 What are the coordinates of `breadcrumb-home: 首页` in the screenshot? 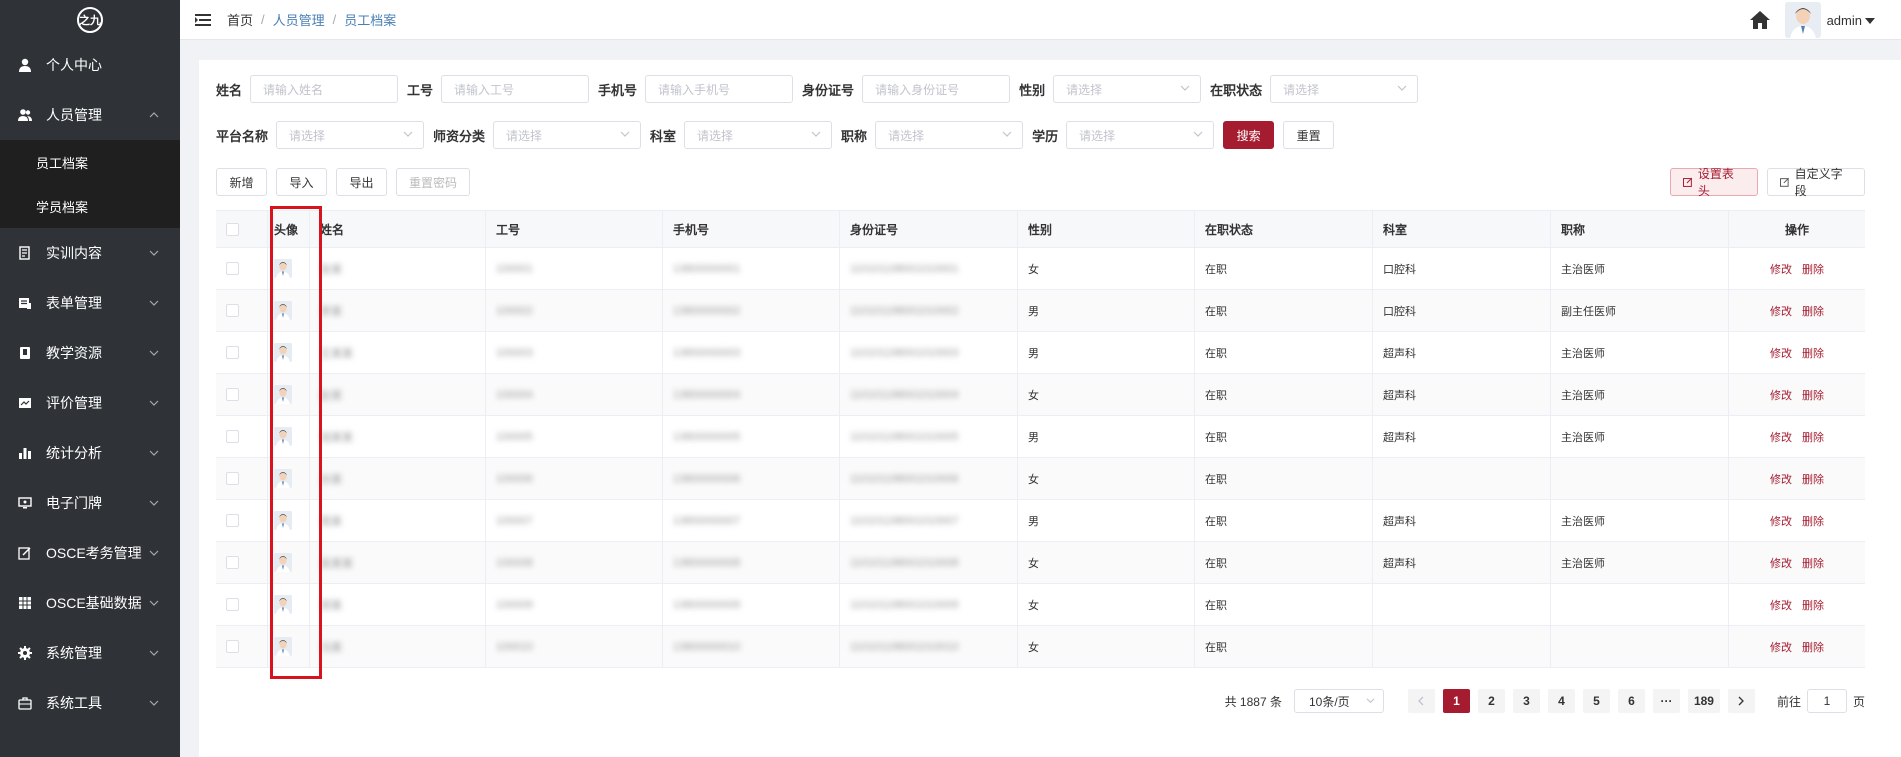 It's located at (240, 19).